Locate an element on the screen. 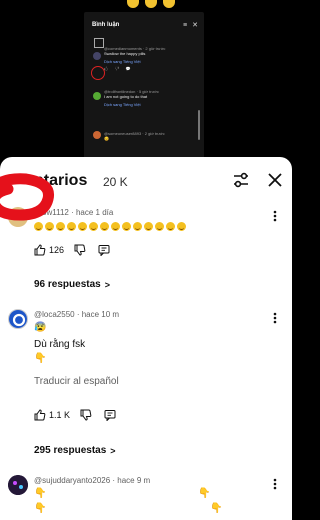 Image resolution: width=320 pixels, height=520 pixels. comment-actions: 126 is located at coordinates (72, 250).